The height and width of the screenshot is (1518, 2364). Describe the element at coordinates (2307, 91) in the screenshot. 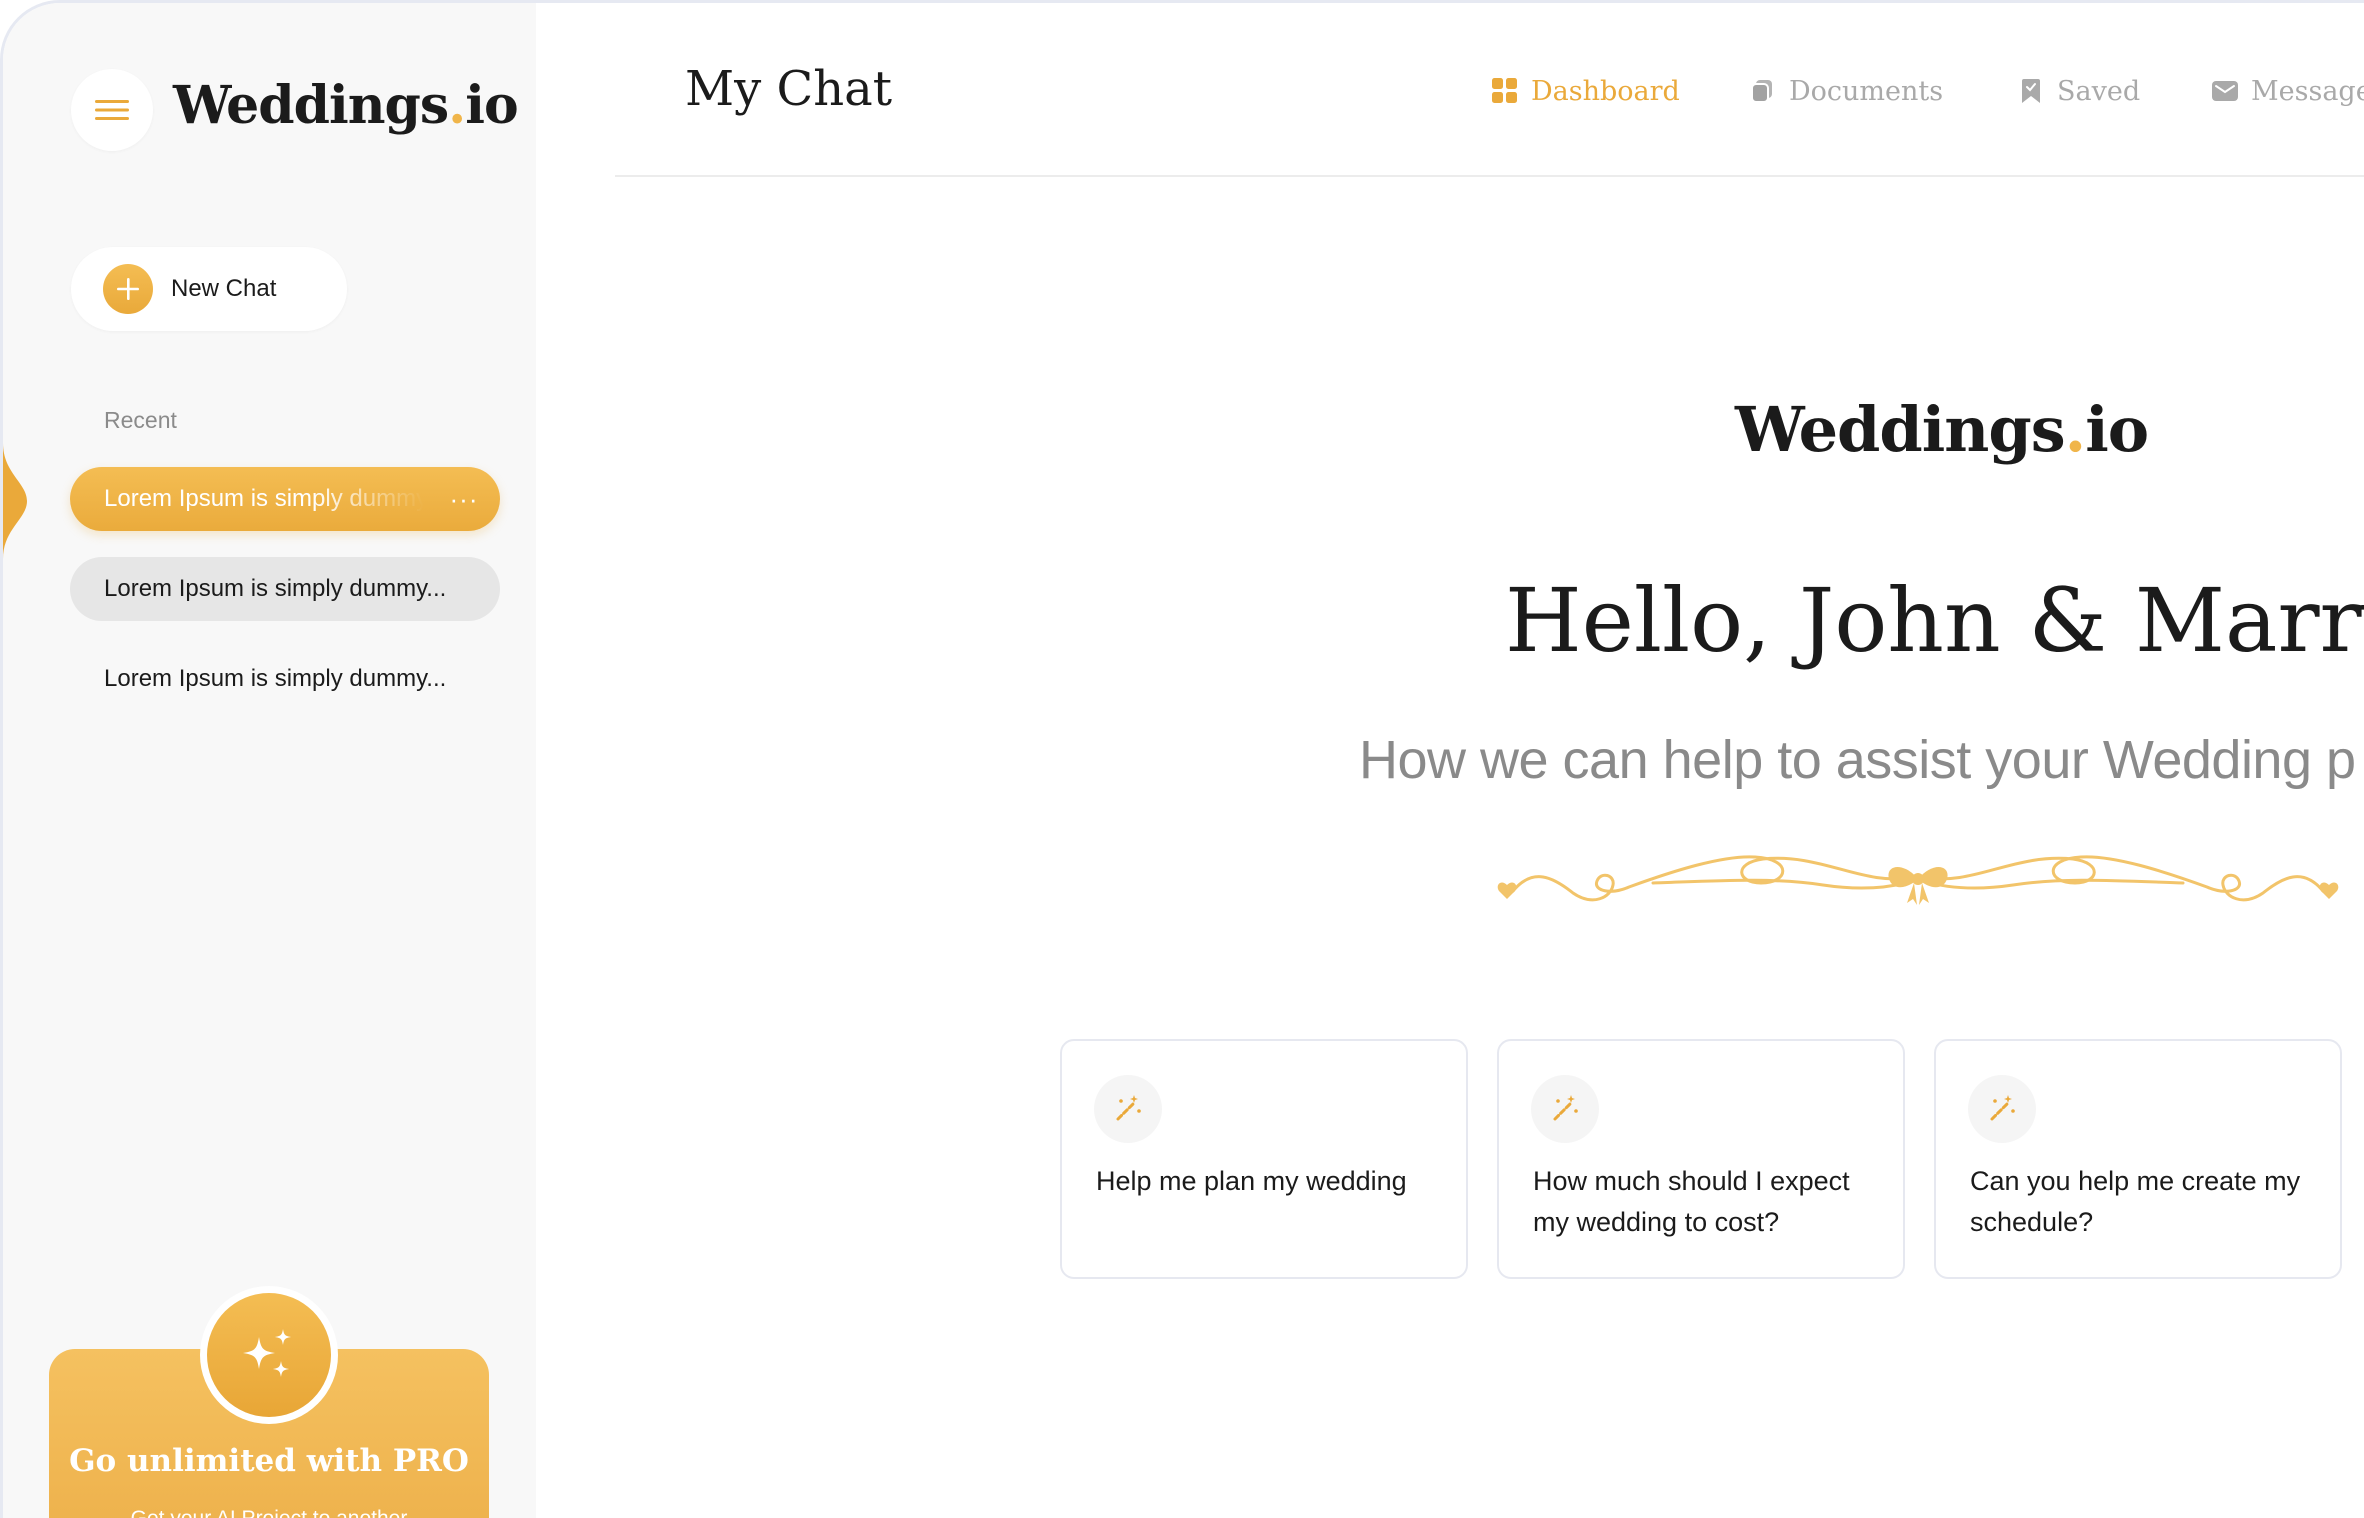

I see `nav-label: Message` at that location.